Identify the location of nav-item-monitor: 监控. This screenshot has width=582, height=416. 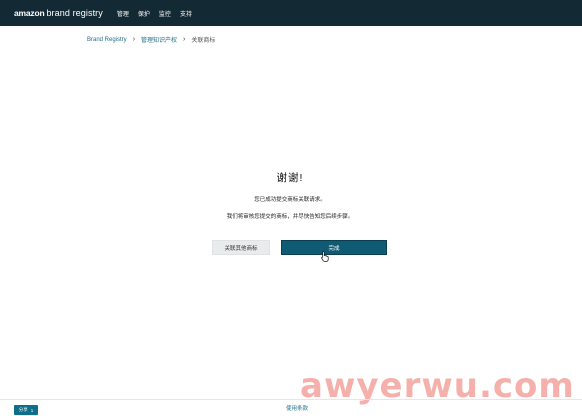
(165, 13).